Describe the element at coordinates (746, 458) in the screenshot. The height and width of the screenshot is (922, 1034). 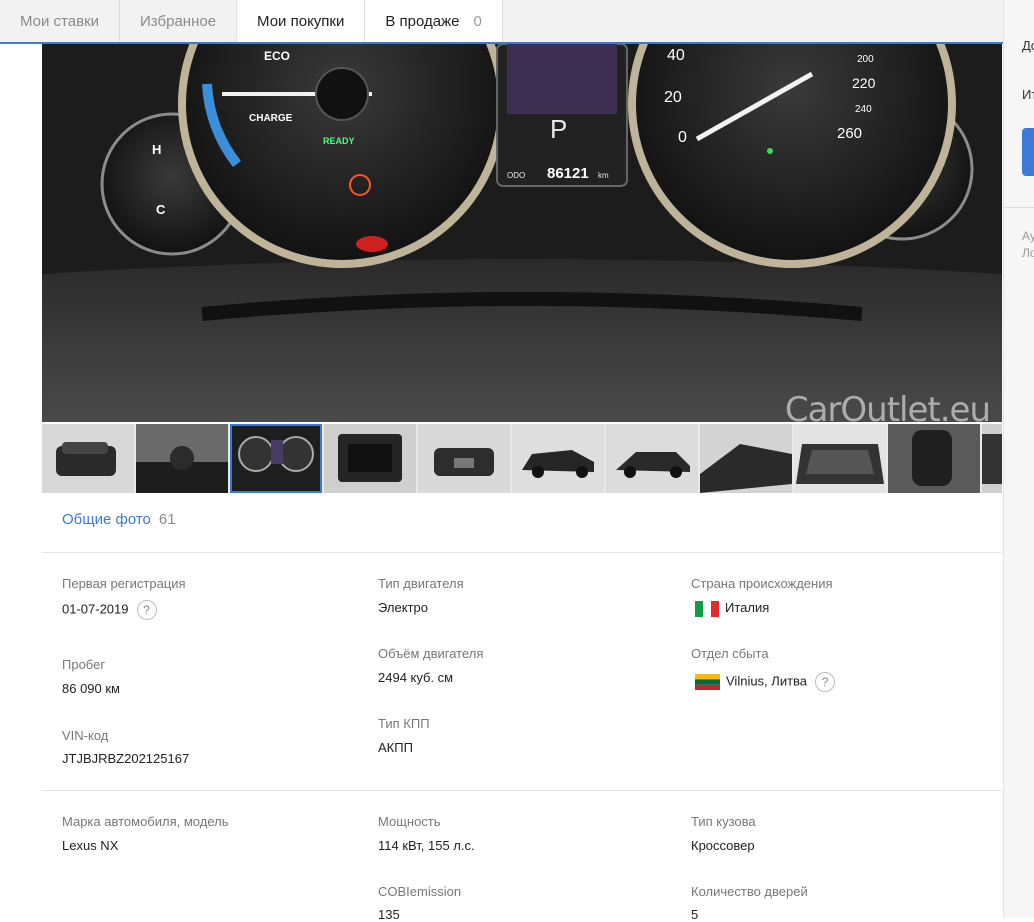
I see `thumbnail-roof` at that location.